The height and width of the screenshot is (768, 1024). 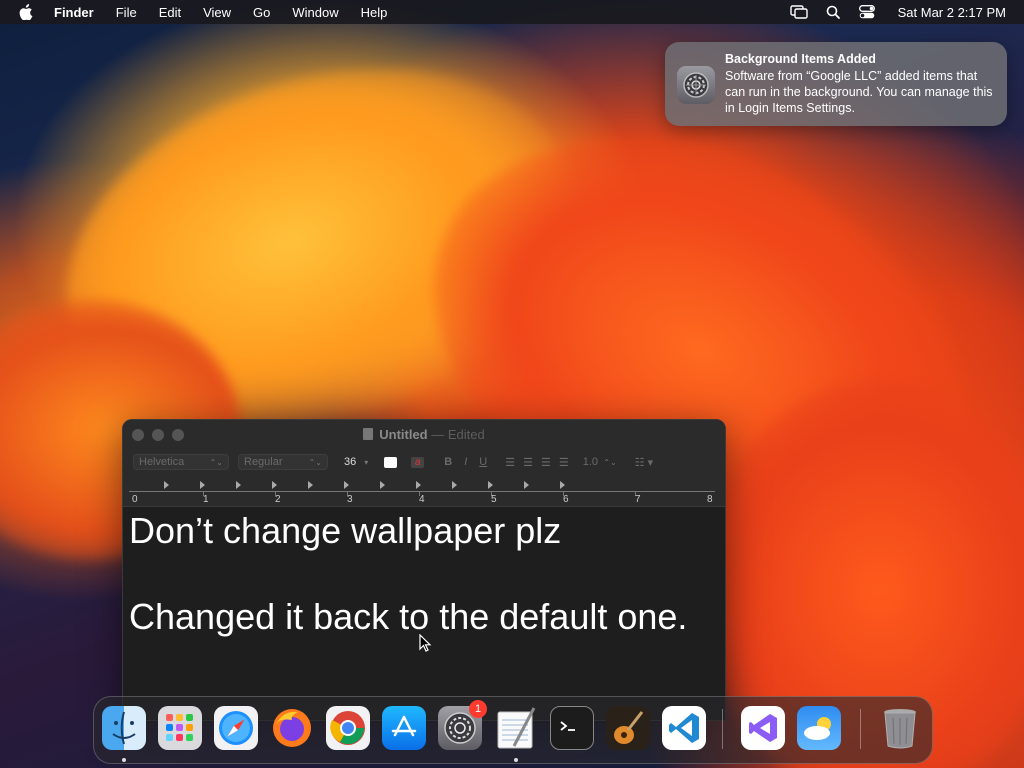 What do you see at coordinates (422, 499) in the screenshot?
I see `ruler-number: 4` at bounding box center [422, 499].